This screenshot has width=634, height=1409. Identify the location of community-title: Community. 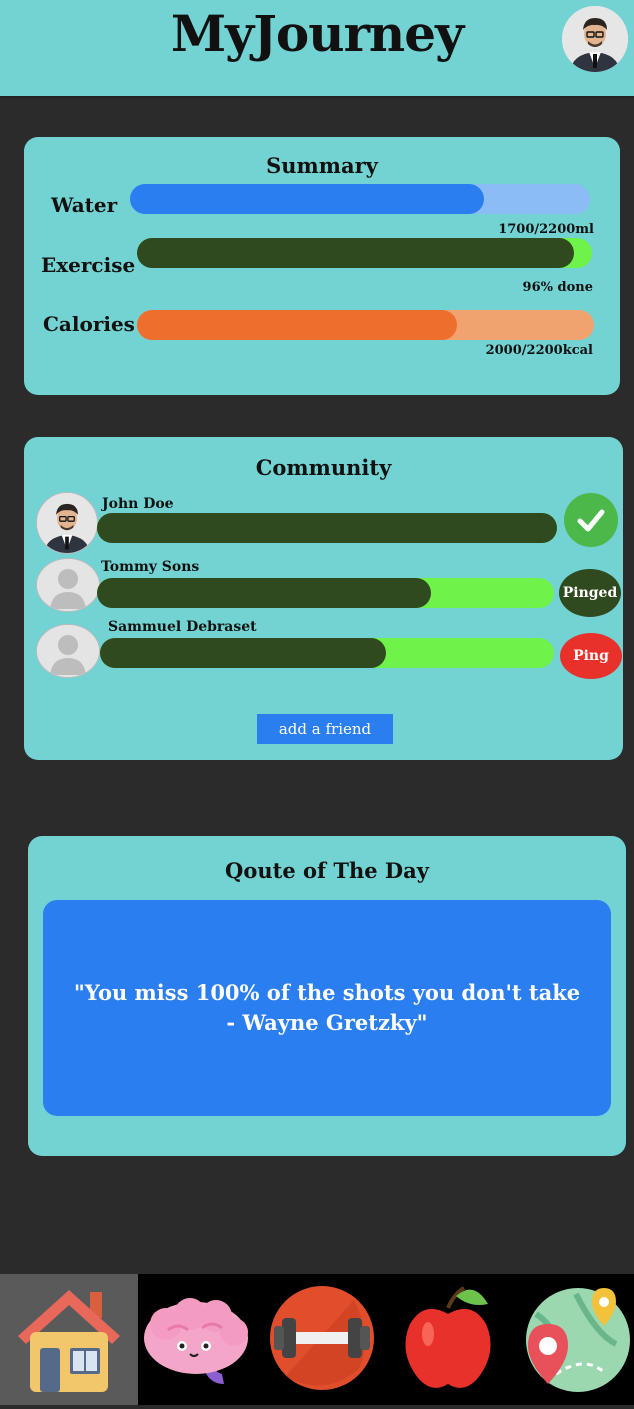
(323, 467).